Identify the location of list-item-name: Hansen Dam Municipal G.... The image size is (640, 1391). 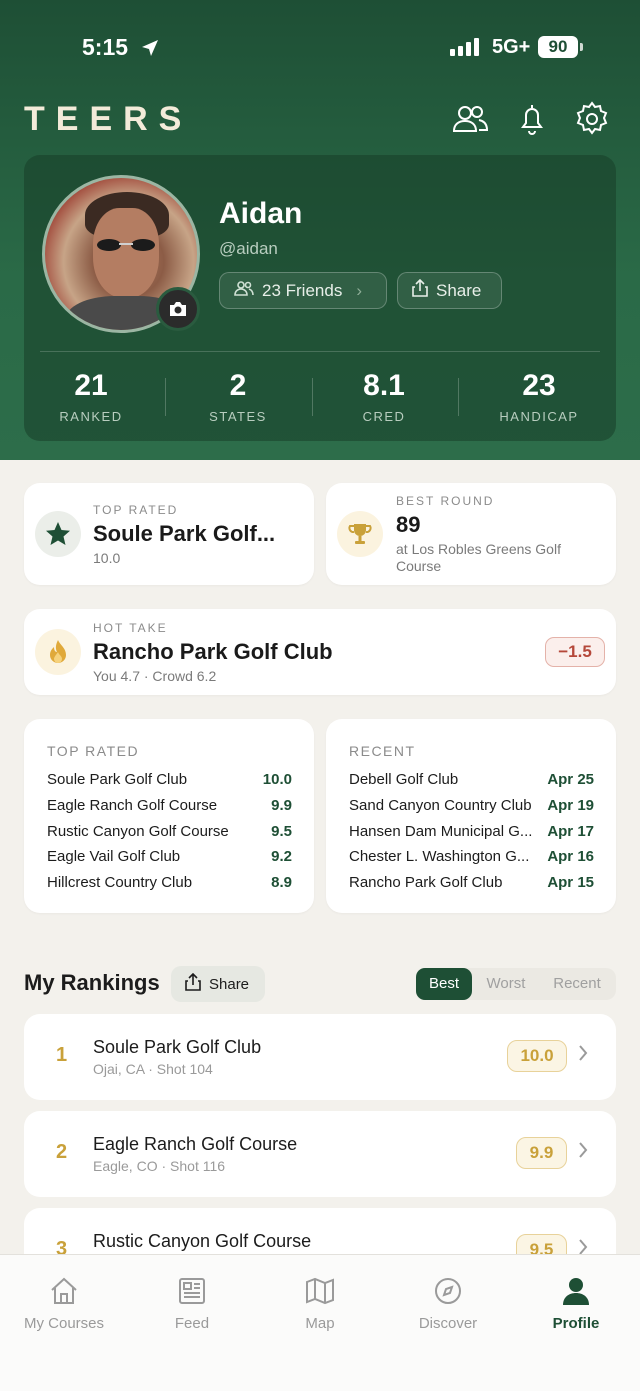
(441, 831).